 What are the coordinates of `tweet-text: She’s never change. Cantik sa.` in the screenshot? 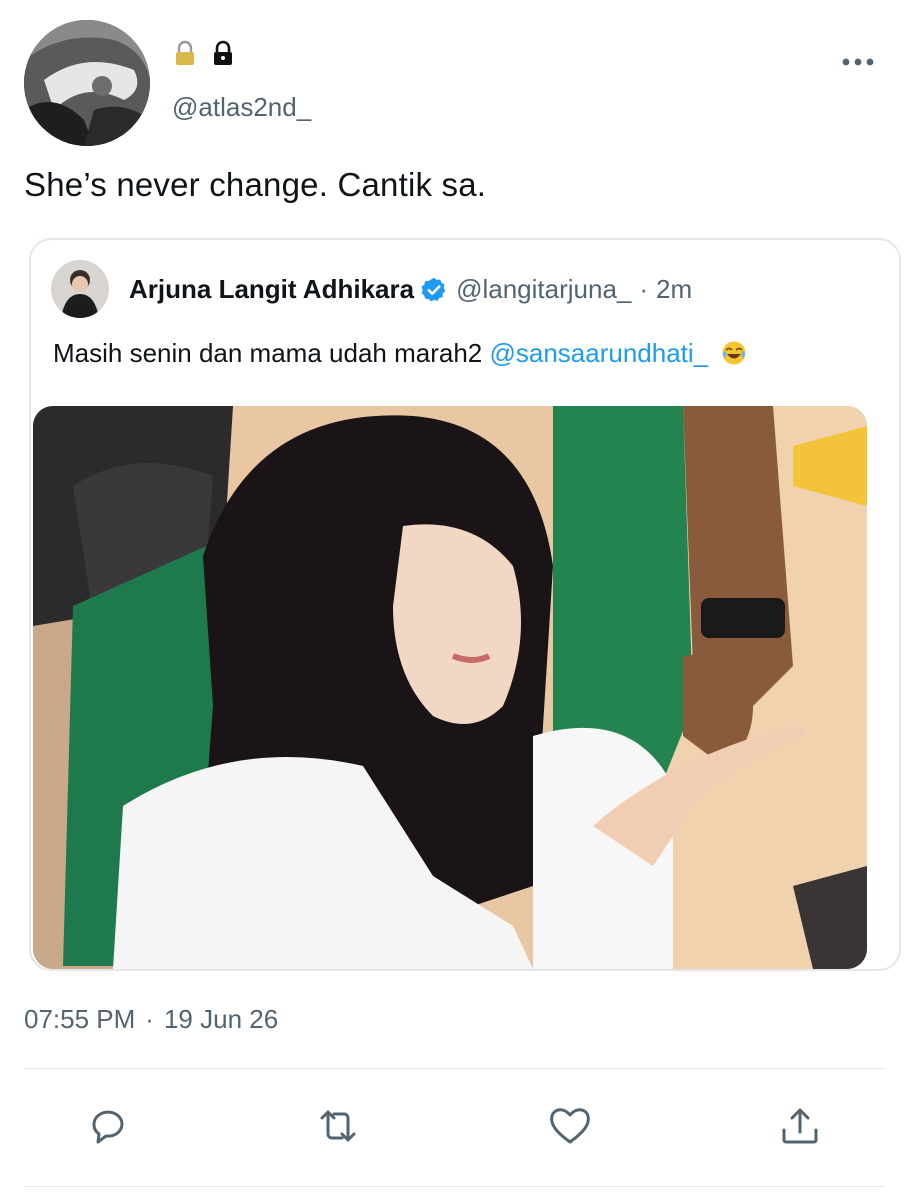 It's located at (255, 184).